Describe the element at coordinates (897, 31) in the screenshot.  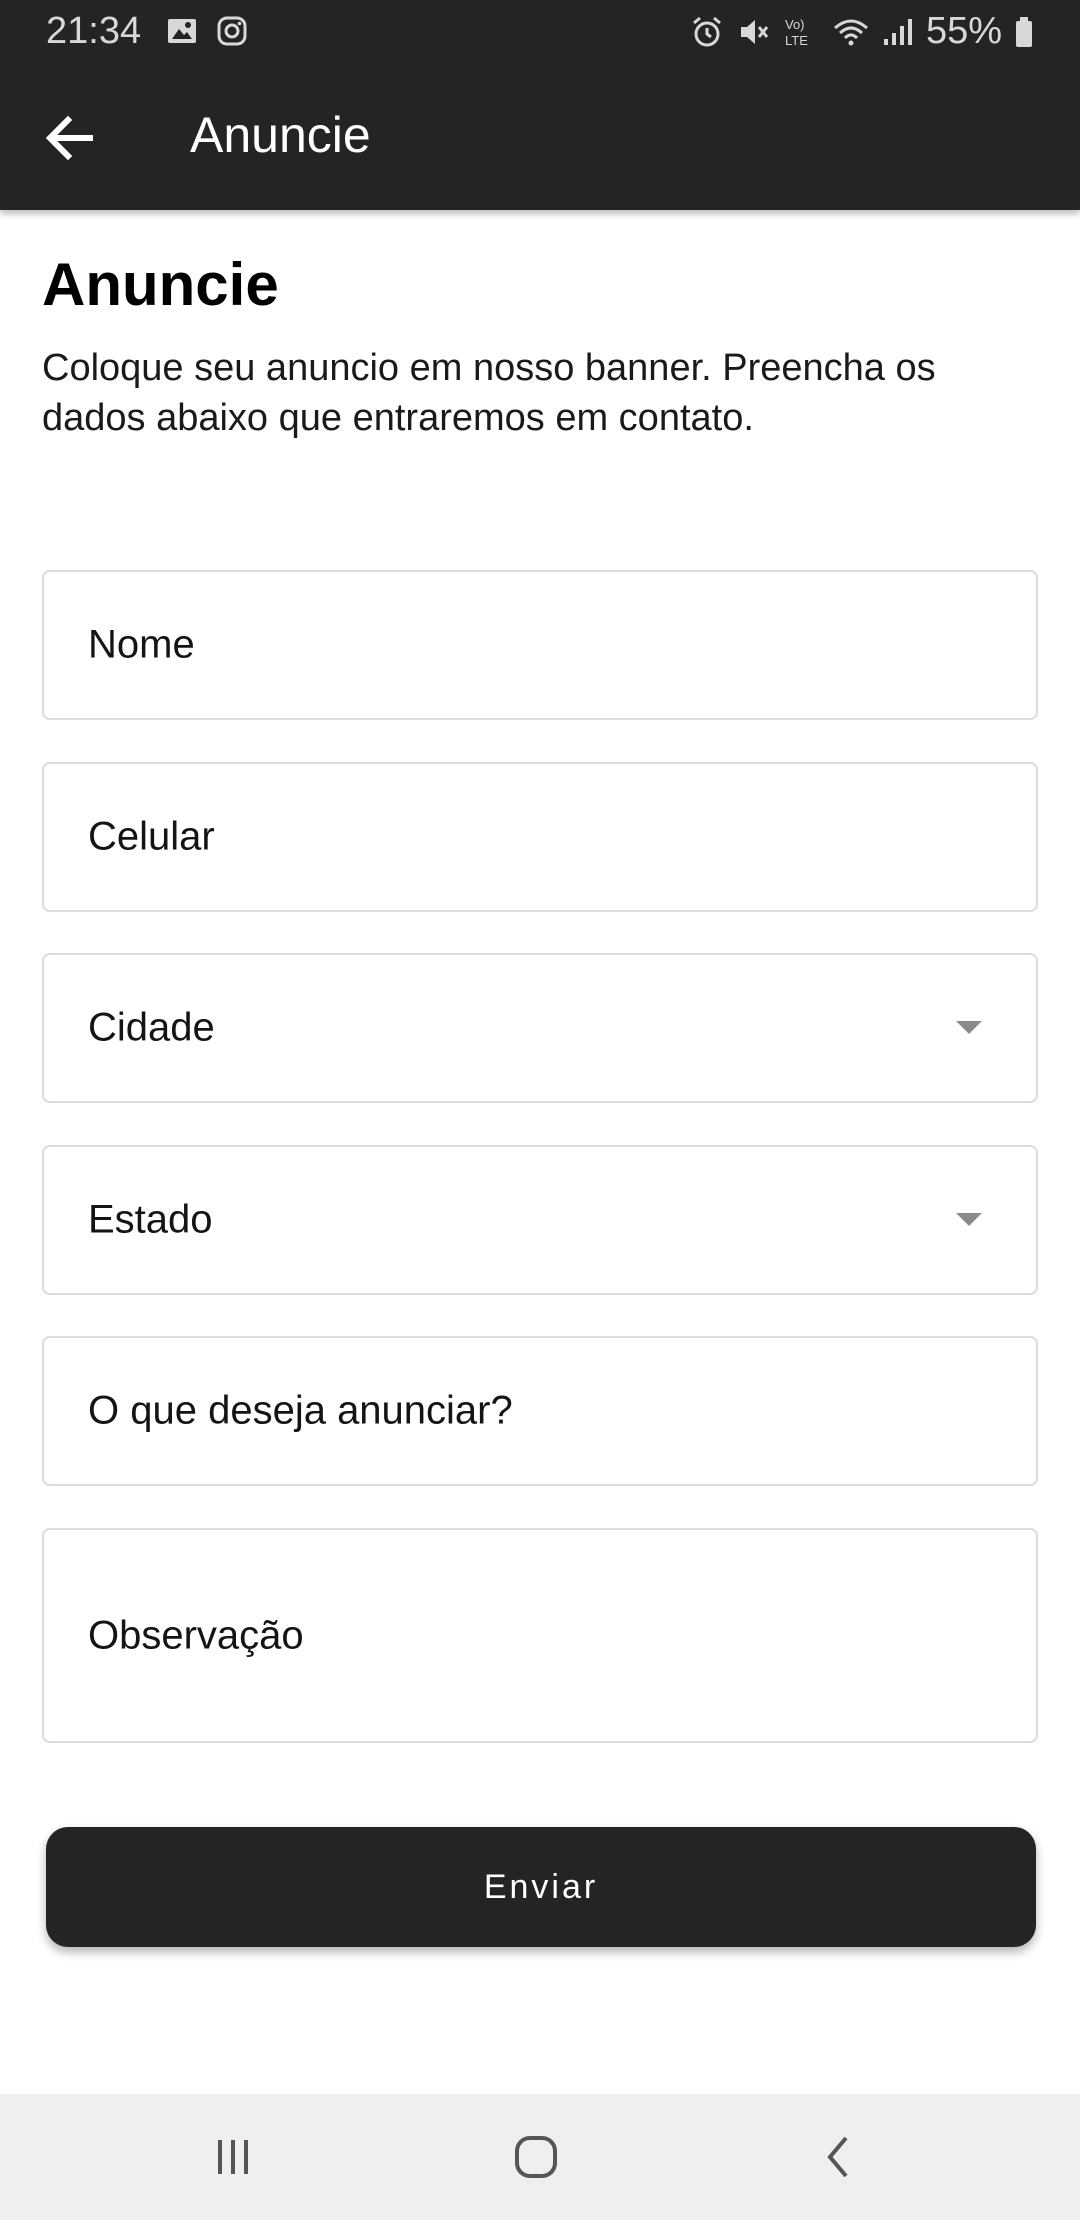
I see `signal-icon` at that location.